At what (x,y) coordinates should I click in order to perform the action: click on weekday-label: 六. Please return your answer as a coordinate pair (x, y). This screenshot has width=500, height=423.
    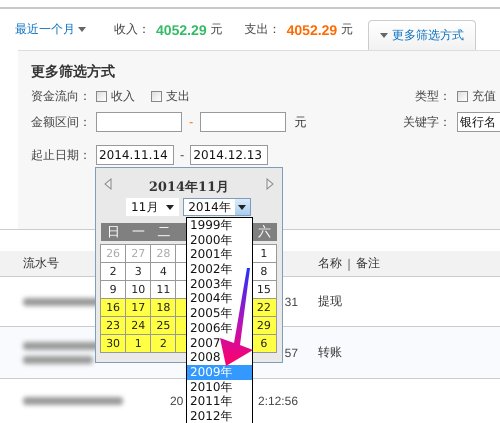
    Looking at the image, I should click on (264, 232).